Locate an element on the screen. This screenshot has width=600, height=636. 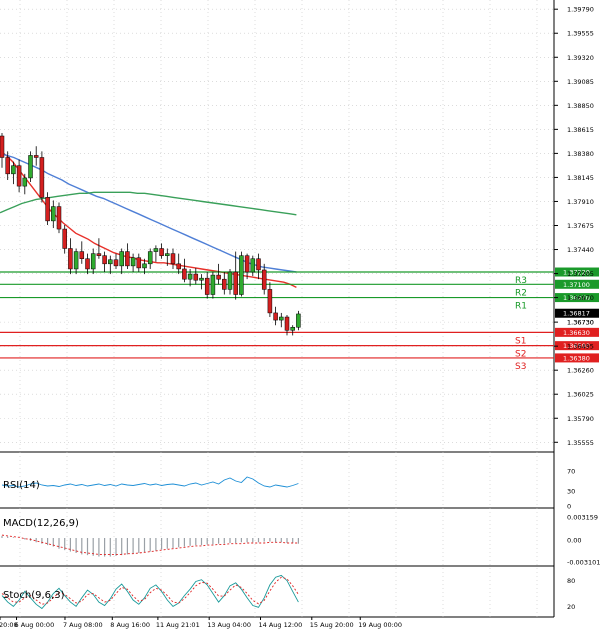
price-tick-label: 1.38145 is located at coordinates (580, 178).